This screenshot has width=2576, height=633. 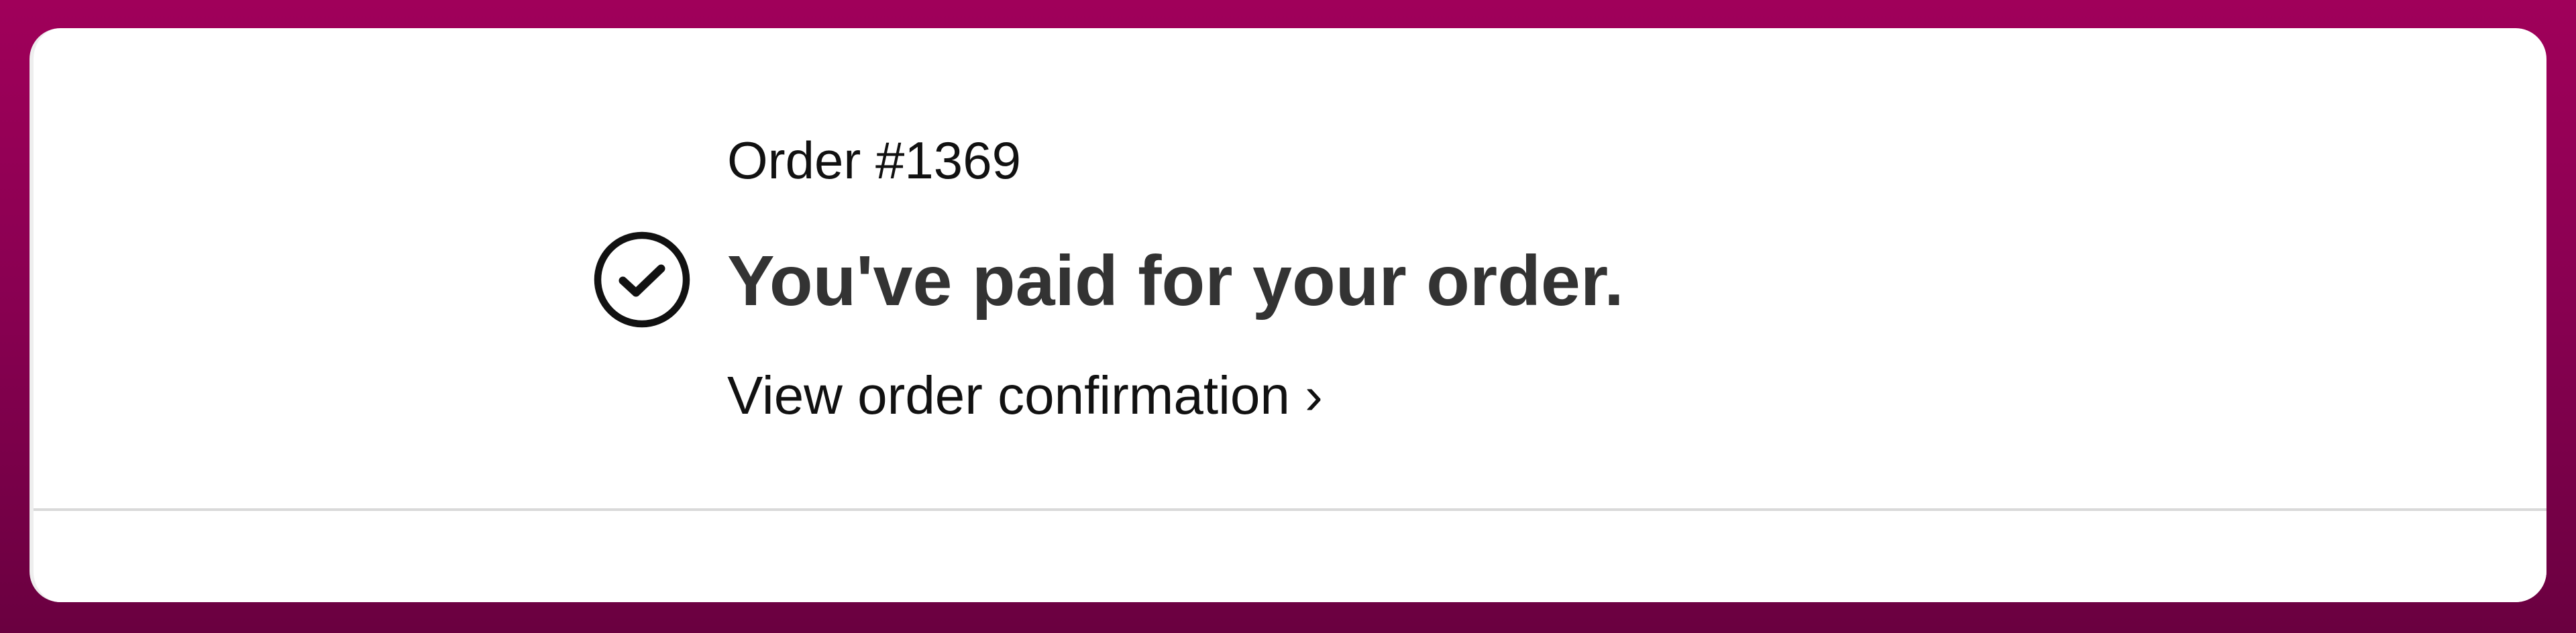 What do you see at coordinates (642, 279) in the screenshot?
I see `check-circle-icon` at bounding box center [642, 279].